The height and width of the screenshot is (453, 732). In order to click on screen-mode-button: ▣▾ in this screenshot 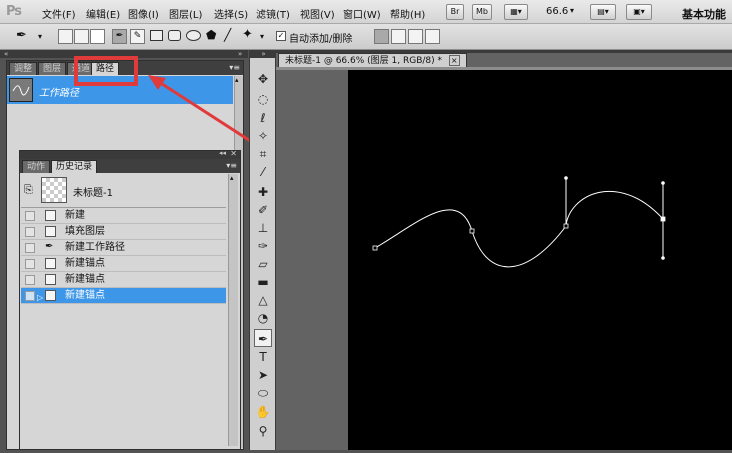, I will do `click(639, 12)`.